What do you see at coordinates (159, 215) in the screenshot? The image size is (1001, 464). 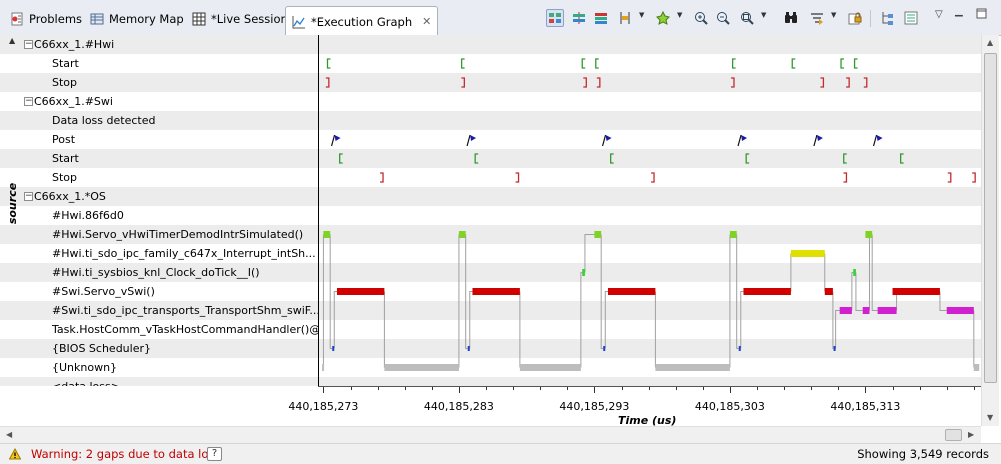 I see `source-row: #Hwi.86f6d0` at bounding box center [159, 215].